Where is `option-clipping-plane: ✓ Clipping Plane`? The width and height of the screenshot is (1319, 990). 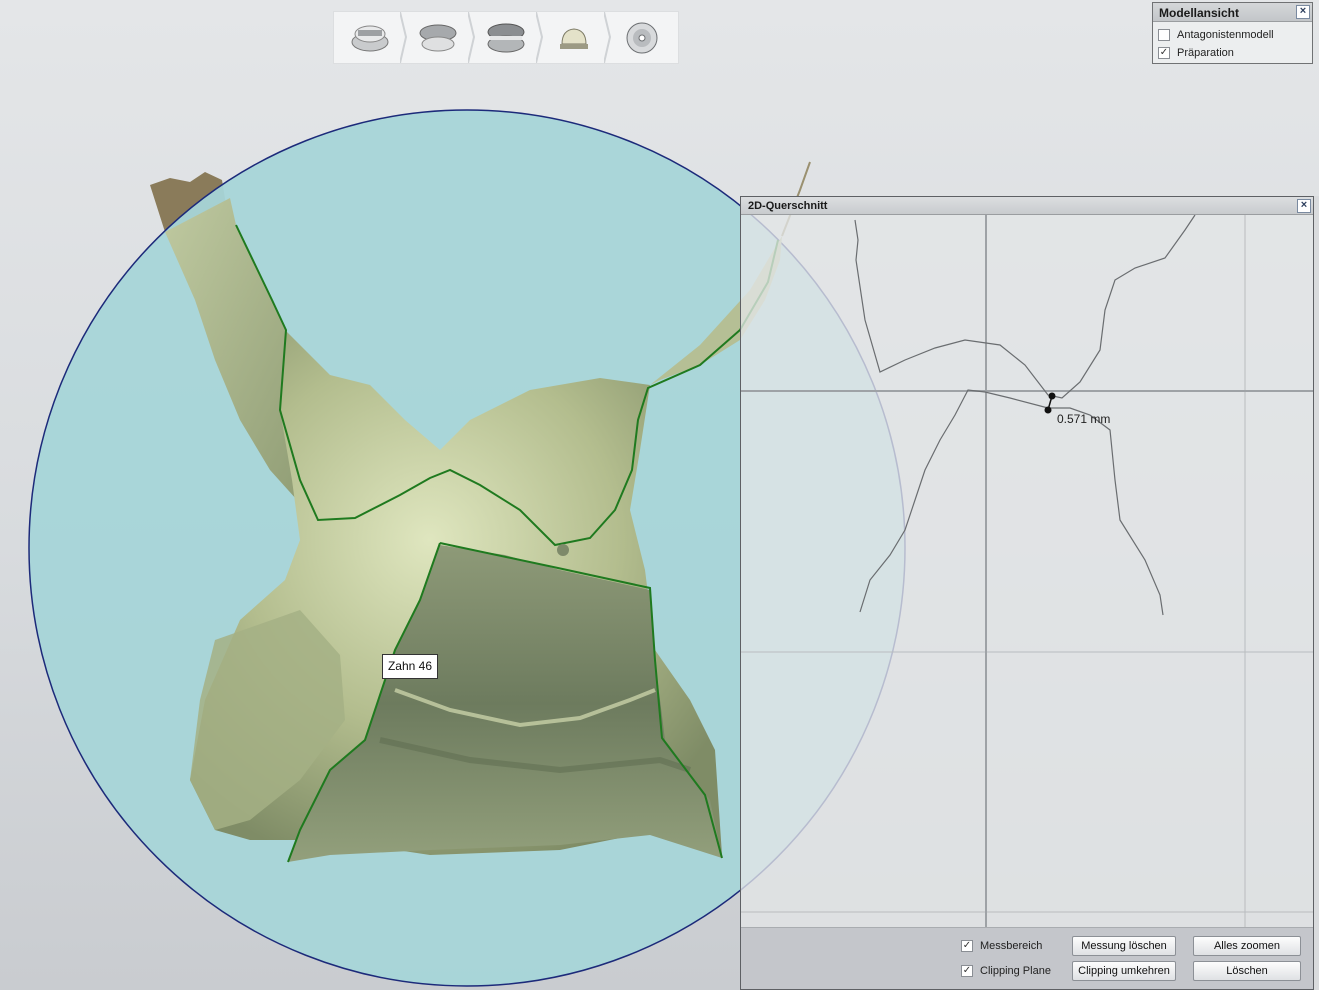 option-clipping-plane: ✓ Clipping Plane is located at coordinates (1006, 971).